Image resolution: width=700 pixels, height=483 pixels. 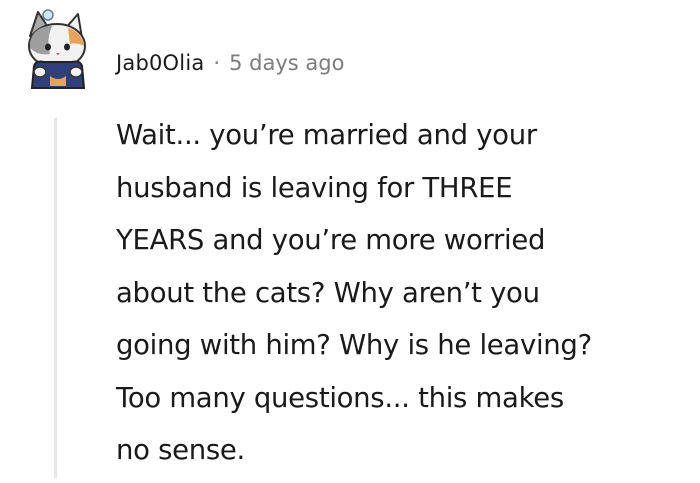 I want to click on comment-body-line: Too many questions... this makes, so click(x=340, y=397).